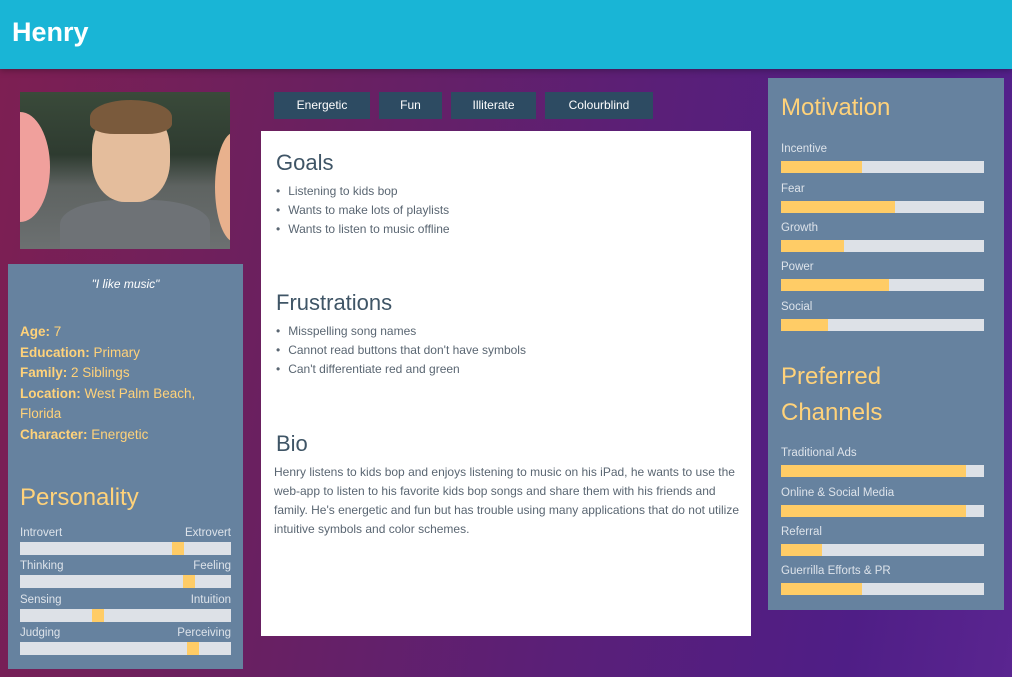 This screenshot has height=677, width=1012. I want to click on trait-introvert-extrovert: Introvert Extrovert, so click(125, 541).